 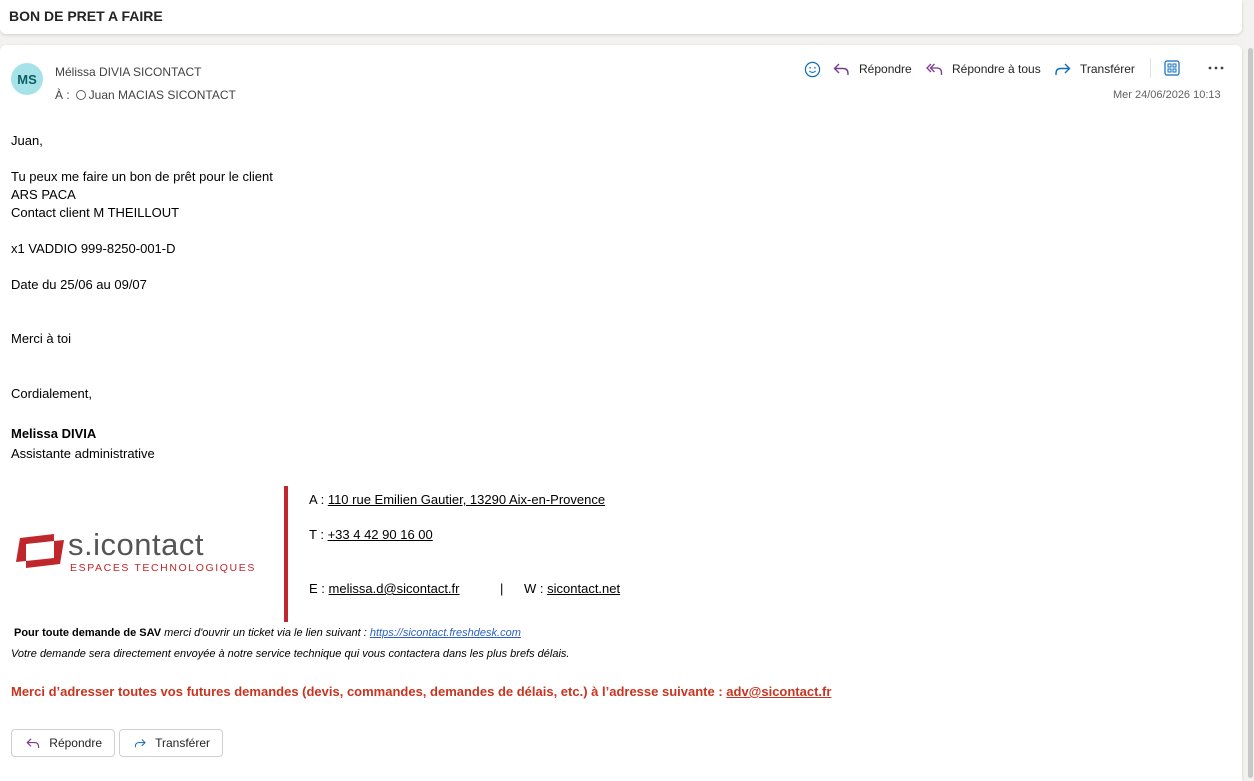 I want to click on email-label: E :, so click(x=317, y=588).